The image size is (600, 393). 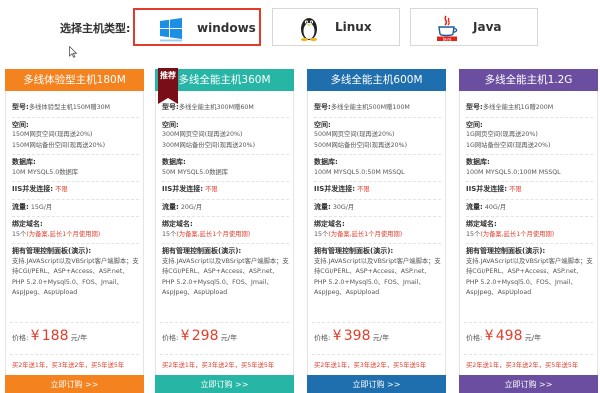 What do you see at coordinates (377, 208) in the screenshot?
I see `spec-traffic: 流量: 30G/月` at bounding box center [377, 208].